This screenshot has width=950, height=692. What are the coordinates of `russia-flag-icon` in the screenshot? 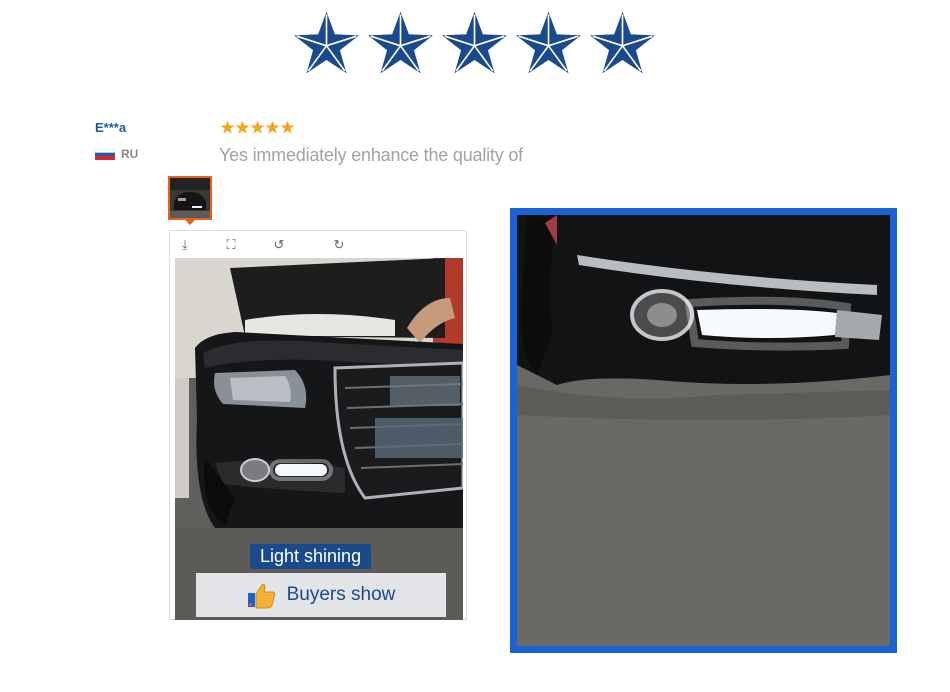 It's located at (105, 154).